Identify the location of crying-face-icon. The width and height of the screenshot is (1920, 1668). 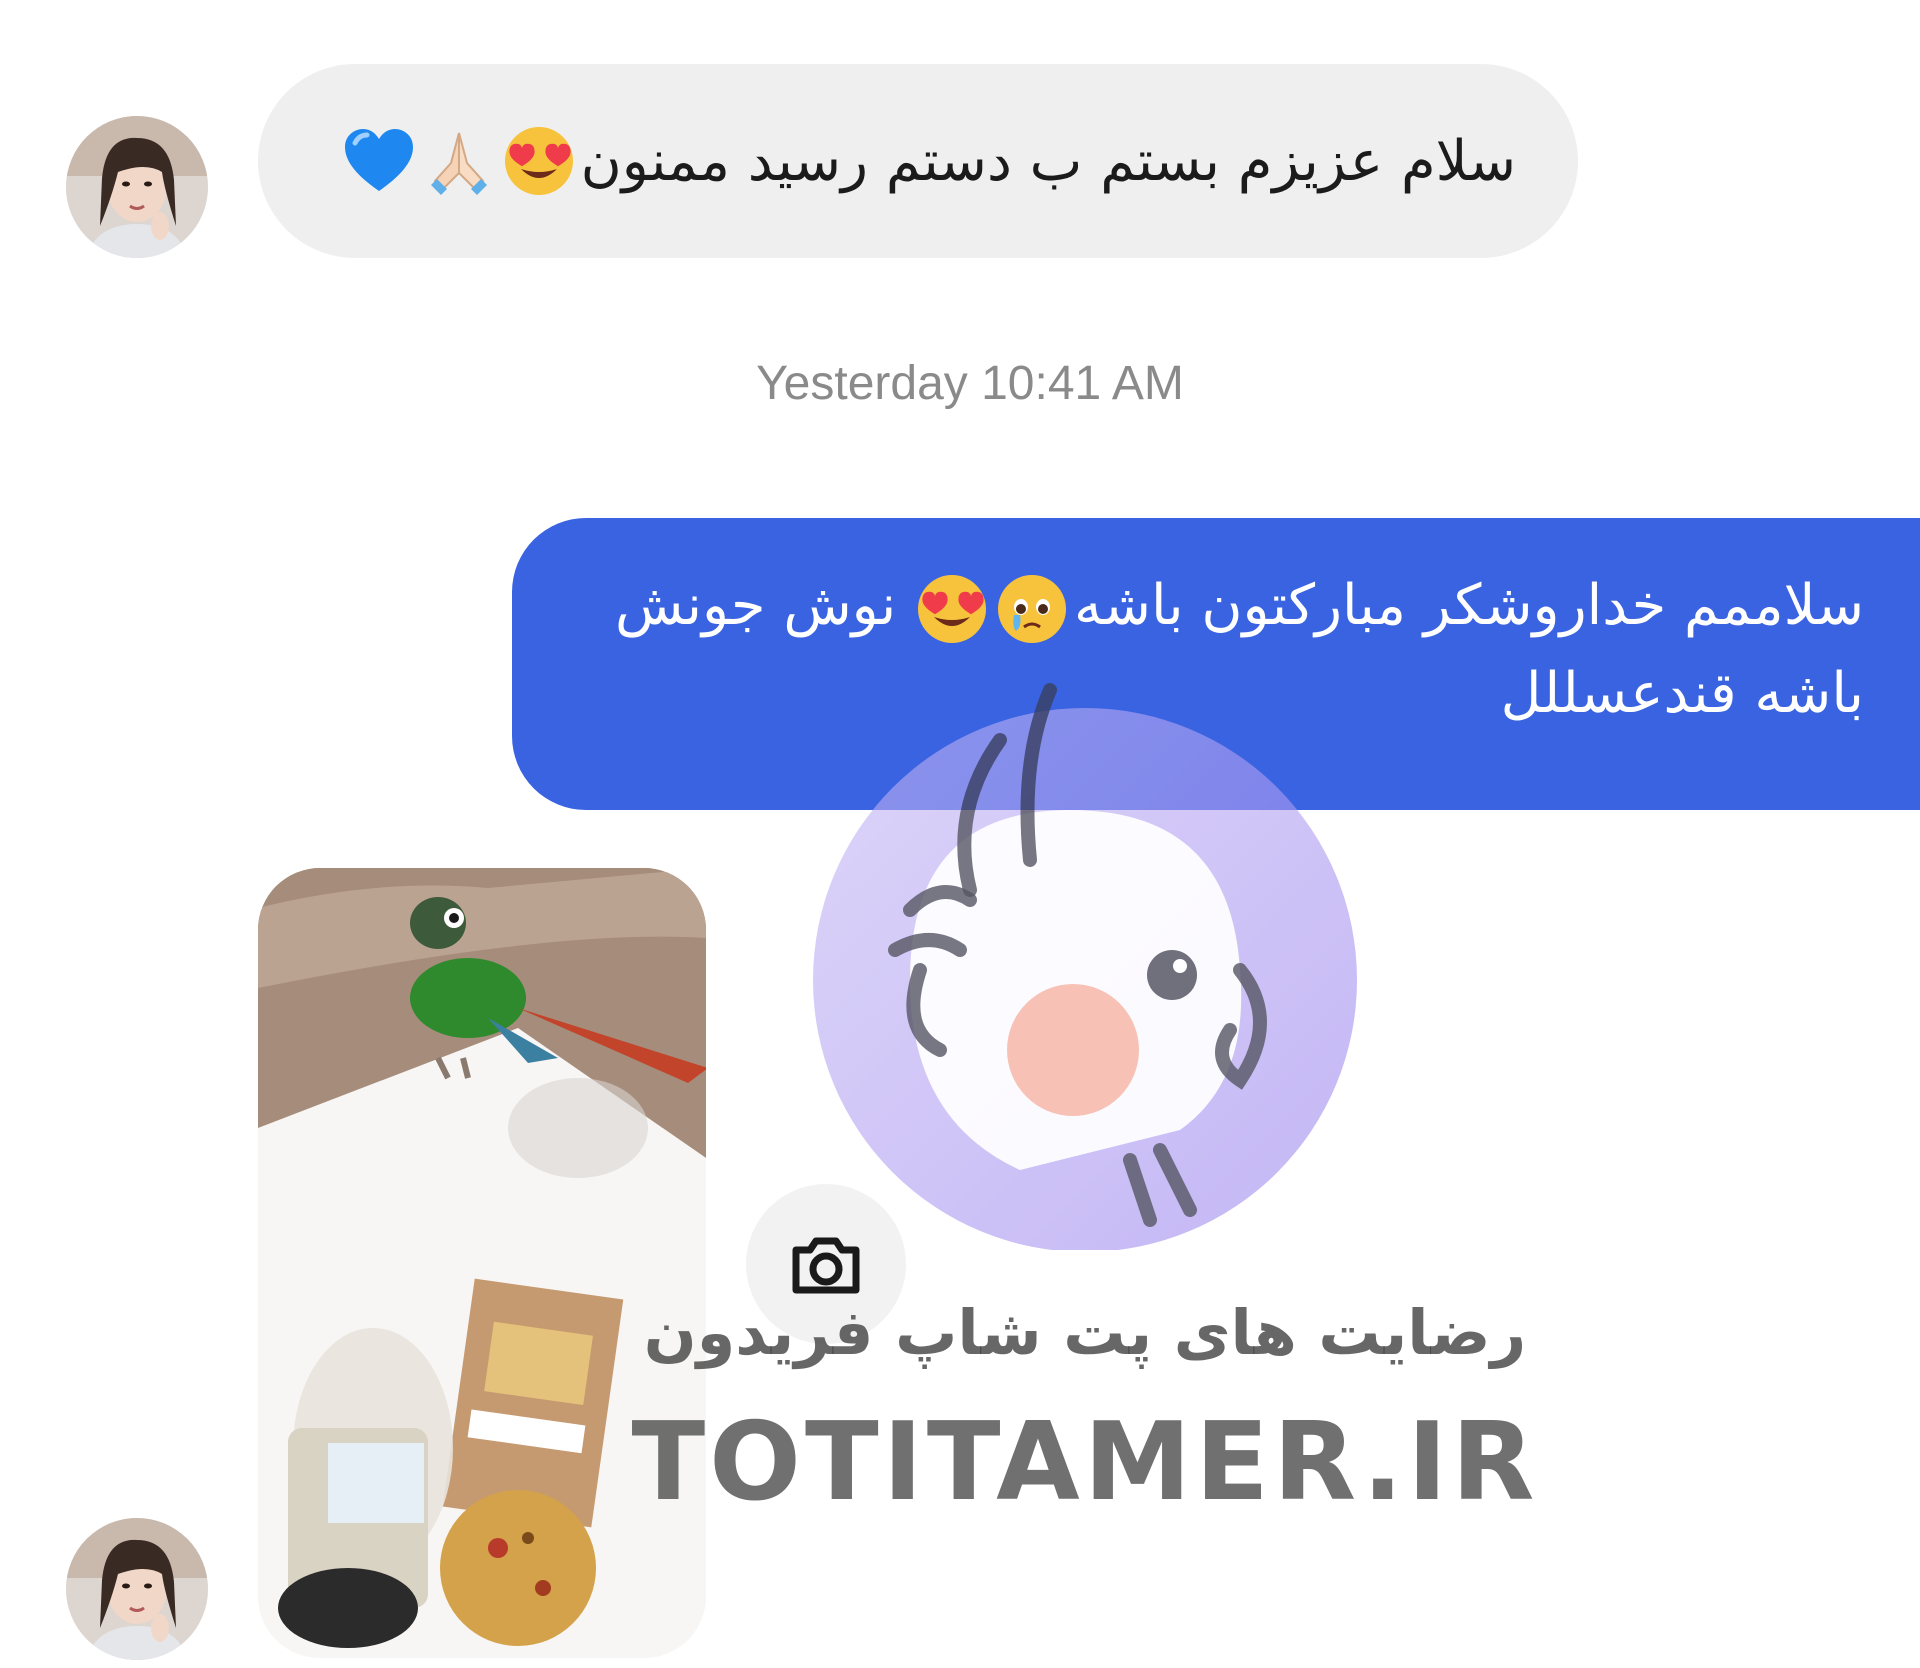
(1032, 609).